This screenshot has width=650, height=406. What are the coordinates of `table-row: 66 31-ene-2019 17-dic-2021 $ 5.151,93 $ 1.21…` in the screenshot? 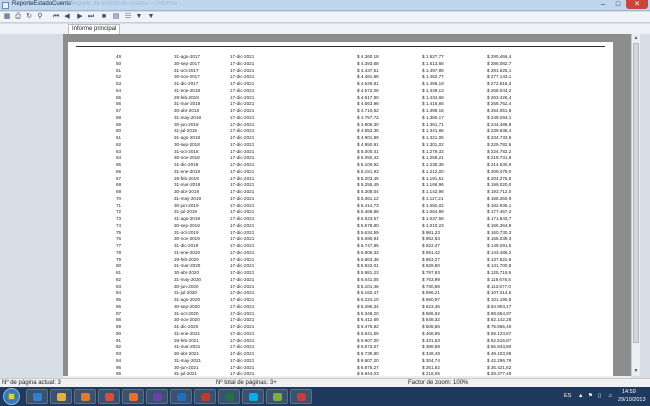 It's located at (340, 172).